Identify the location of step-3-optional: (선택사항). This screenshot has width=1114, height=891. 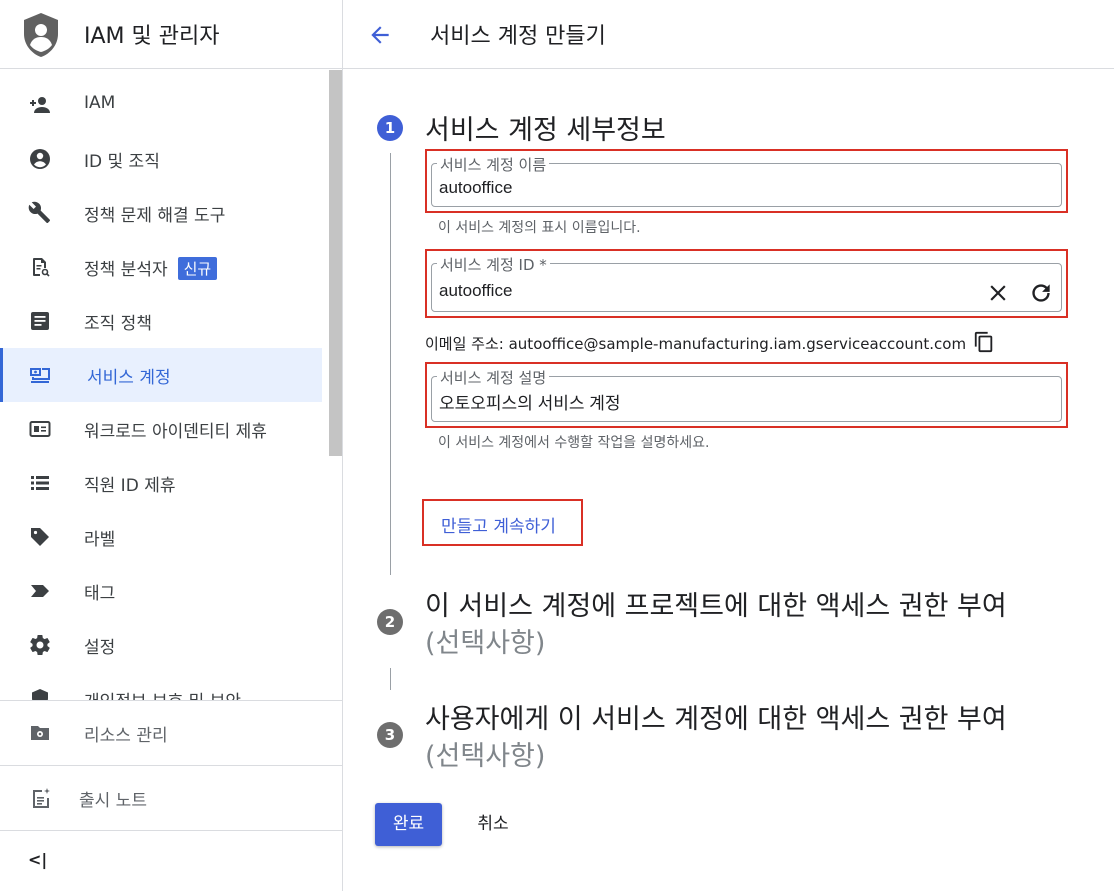
(485, 756).